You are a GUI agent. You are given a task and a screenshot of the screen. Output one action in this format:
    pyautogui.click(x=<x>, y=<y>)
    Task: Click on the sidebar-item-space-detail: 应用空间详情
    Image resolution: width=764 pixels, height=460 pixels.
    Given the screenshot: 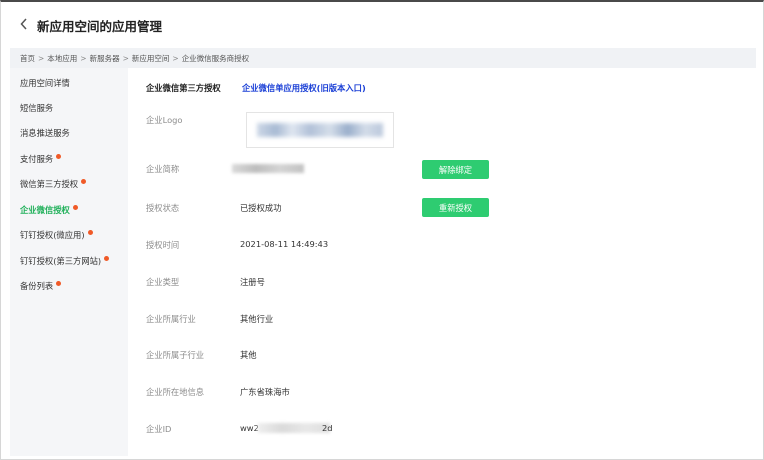 What is the action you would take?
    pyautogui.click(x=45, y=83)
    